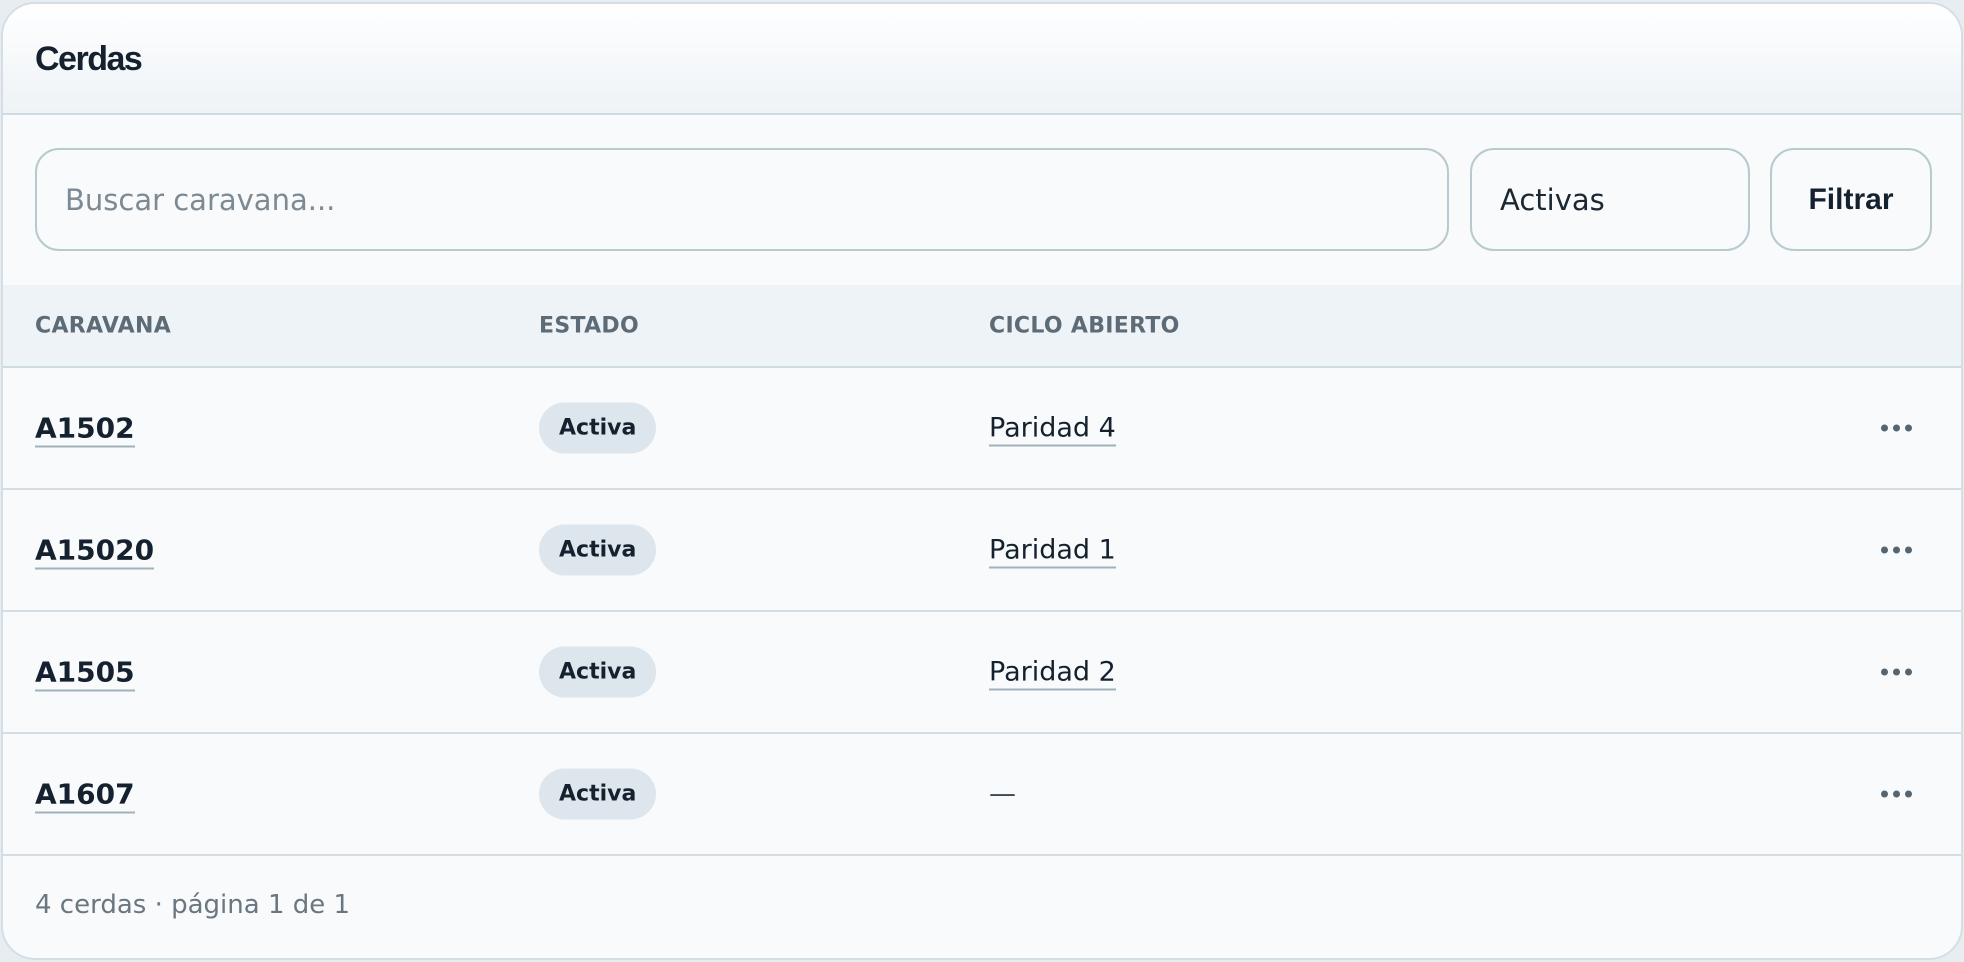  I want to click on filter-button: Filtrar, so click(1851, 199).